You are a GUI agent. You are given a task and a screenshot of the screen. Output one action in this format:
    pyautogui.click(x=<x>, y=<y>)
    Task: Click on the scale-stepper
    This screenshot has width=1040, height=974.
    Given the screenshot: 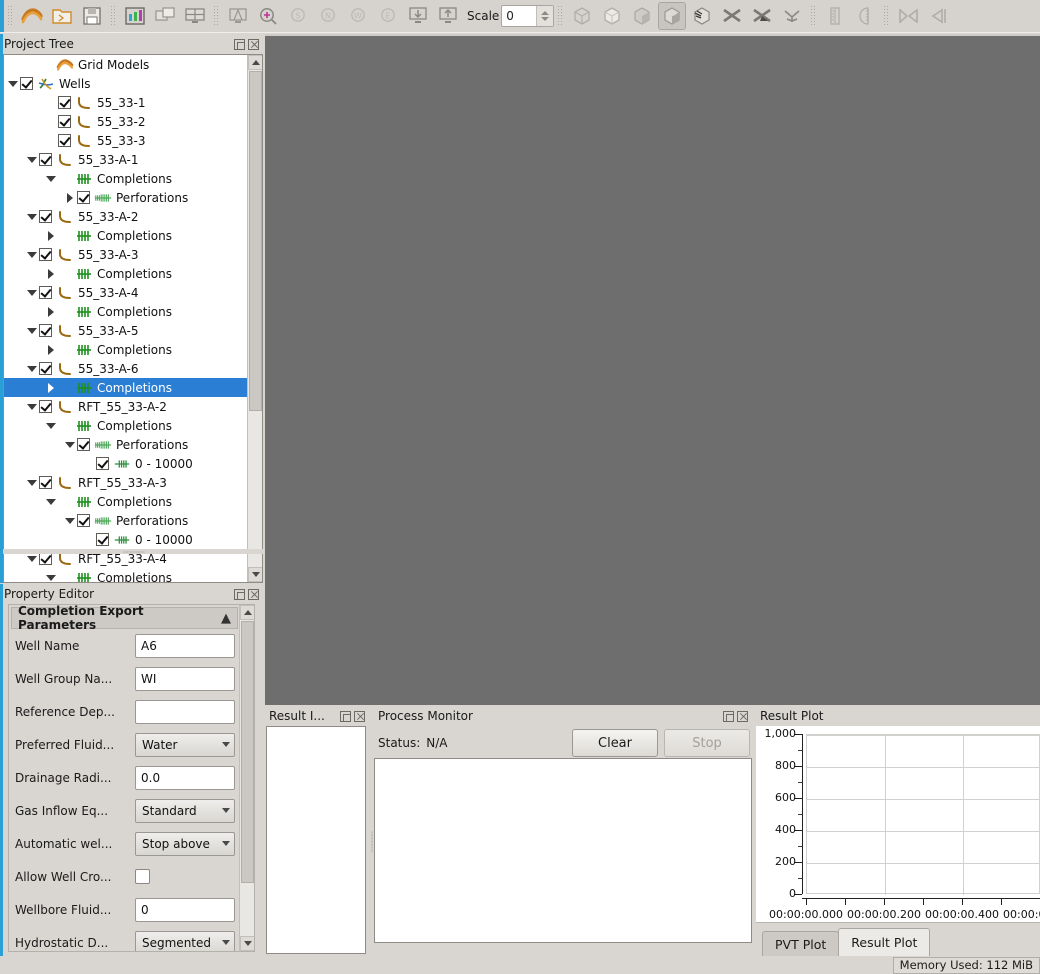 What is the action you would take?
    pyautogui.click(x=545, y=16)
    